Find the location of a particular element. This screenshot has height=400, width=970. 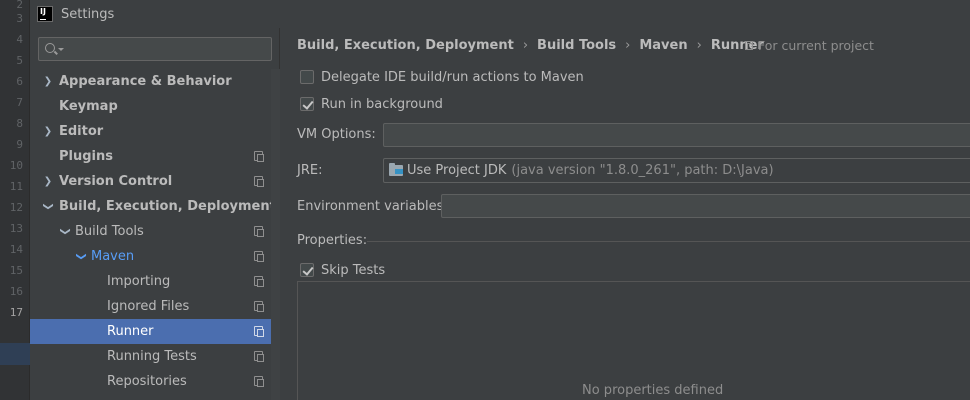

line-number: 6 is located at coordinates (19, 81).